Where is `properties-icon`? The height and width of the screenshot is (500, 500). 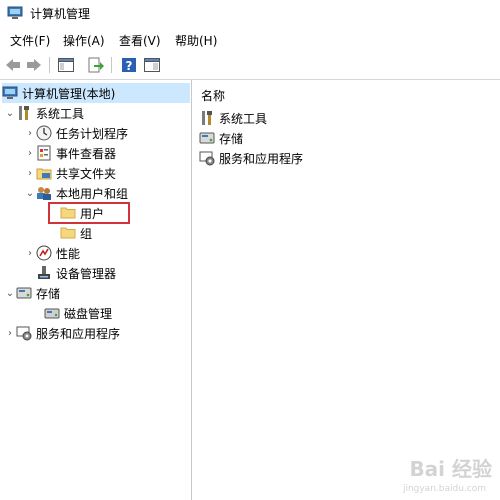 properties-icon is located at coordinates (152, 65).